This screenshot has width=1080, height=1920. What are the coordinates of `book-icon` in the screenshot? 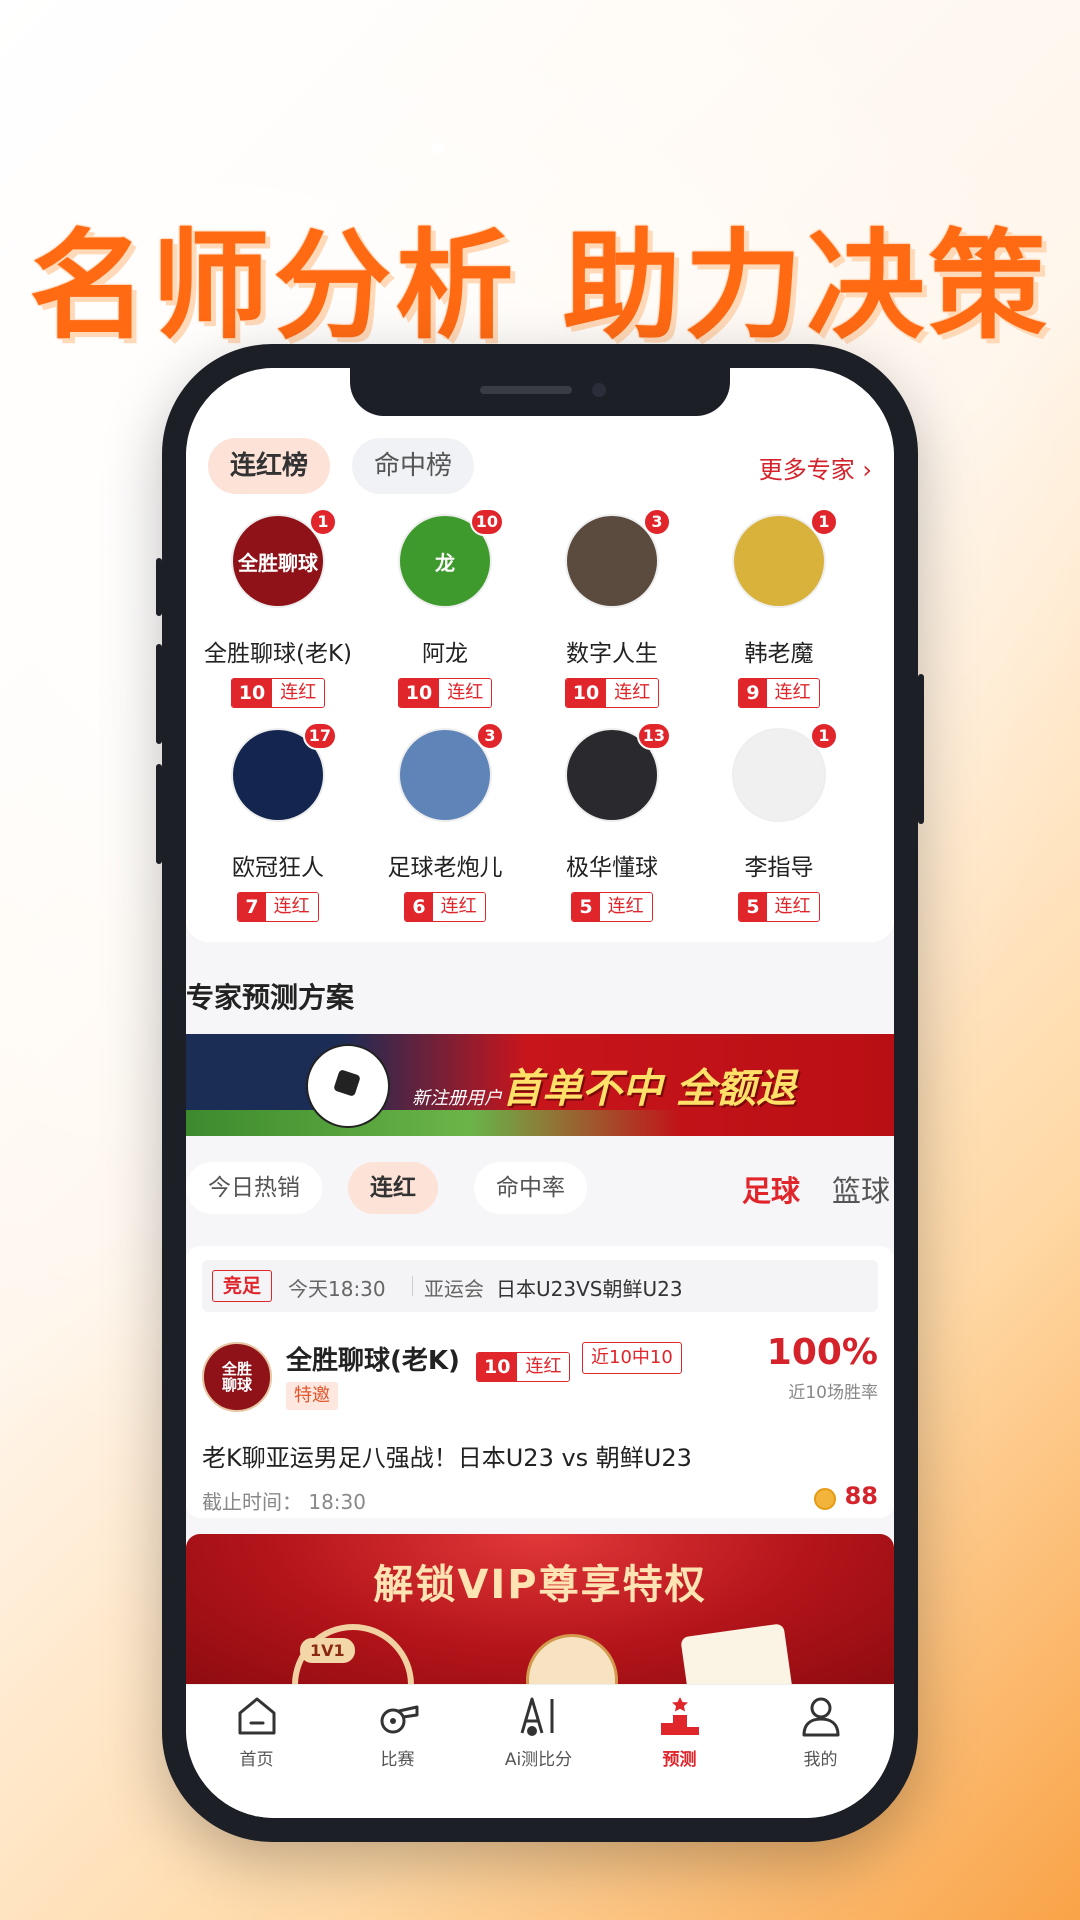 It's located at (738, 1653).